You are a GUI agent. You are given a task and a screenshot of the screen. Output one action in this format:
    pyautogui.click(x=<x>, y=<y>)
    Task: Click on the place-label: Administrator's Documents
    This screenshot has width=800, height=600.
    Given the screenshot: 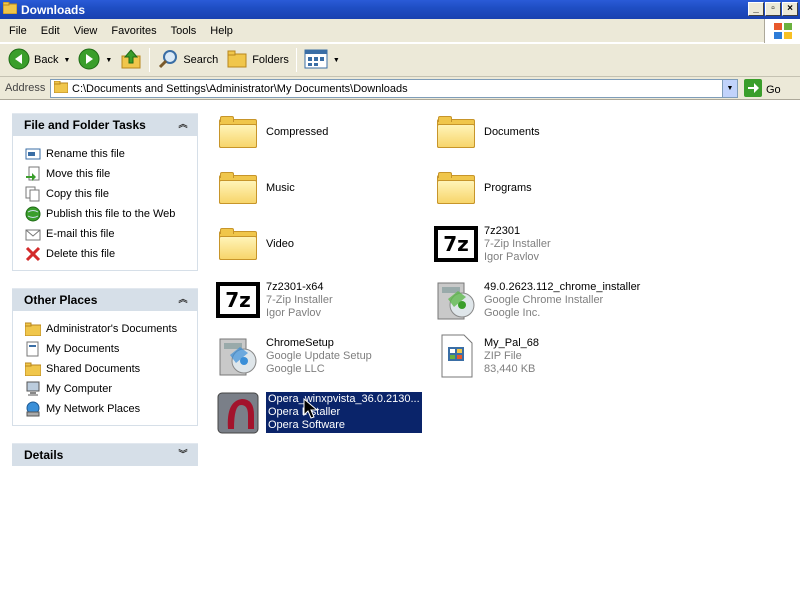 What is the action you would take?
    pyautogui.click(x=112, y=329)
    